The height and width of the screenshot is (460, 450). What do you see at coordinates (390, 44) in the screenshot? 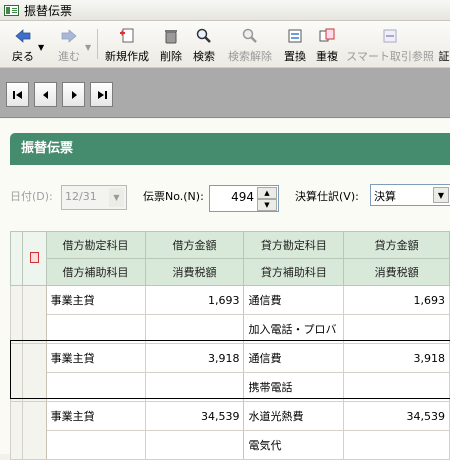
I see `smart-reference-button: スマート取引参照` at bounding box center [390, 44].